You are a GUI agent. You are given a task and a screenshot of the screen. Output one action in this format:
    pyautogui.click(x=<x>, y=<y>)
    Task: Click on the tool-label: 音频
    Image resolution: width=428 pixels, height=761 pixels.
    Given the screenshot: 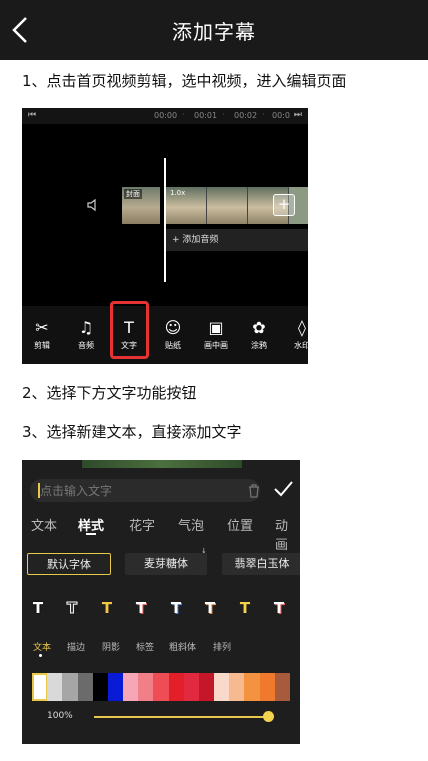 What is the action you would take?
    pyautogui.click(x=86, y=345)
    